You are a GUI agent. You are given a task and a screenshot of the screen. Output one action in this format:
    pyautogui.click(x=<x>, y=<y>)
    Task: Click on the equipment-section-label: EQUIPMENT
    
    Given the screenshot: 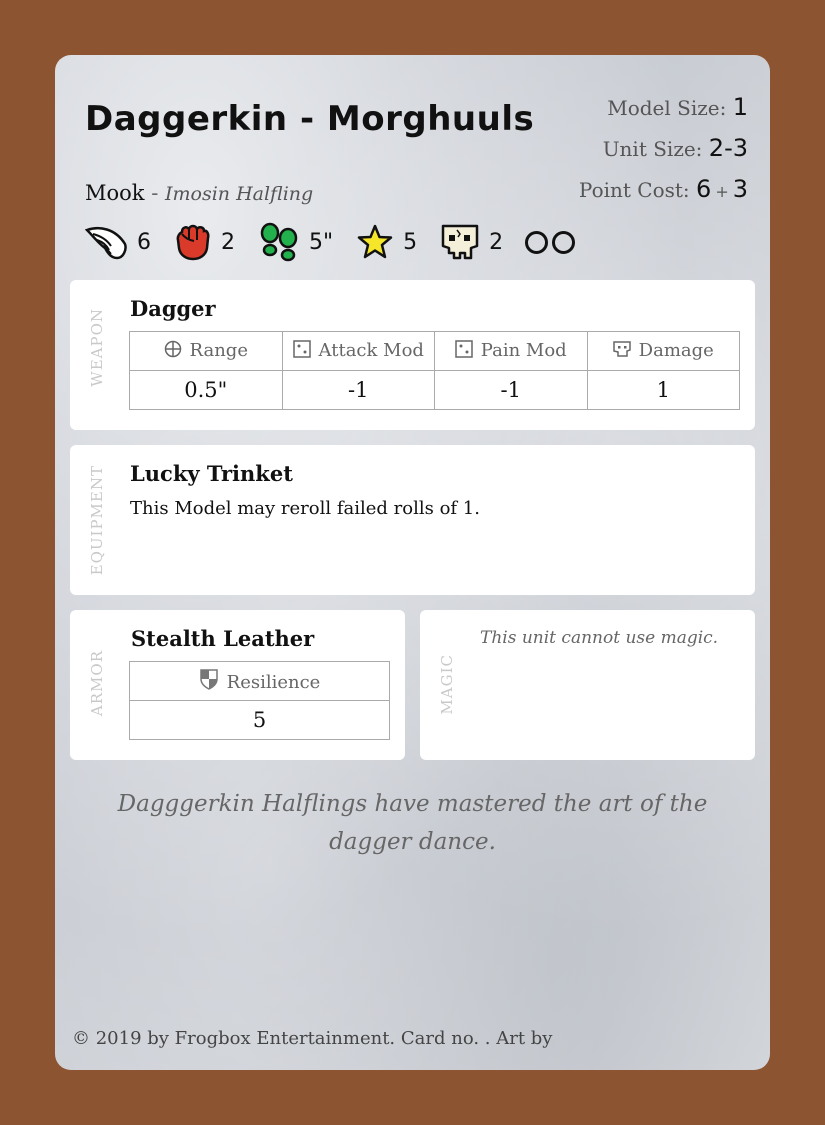 What is the action you would take?
    pyautogui.click(x=97, y=520)
    